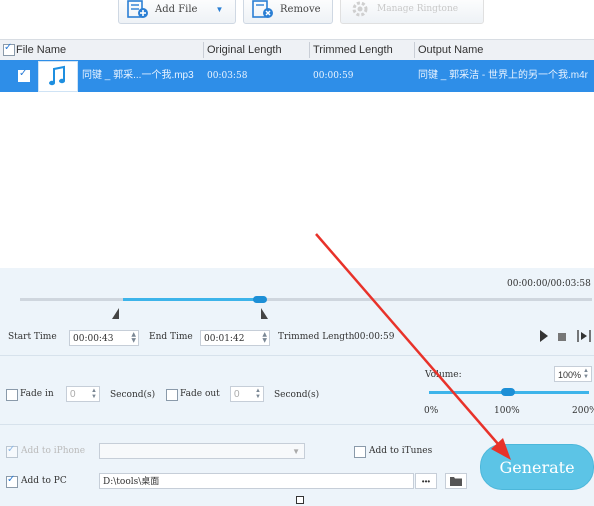  What do you see at coordinates (413, 346) in the screenshot?
I see `annotation-arrow` at bounding box center [413, 346].